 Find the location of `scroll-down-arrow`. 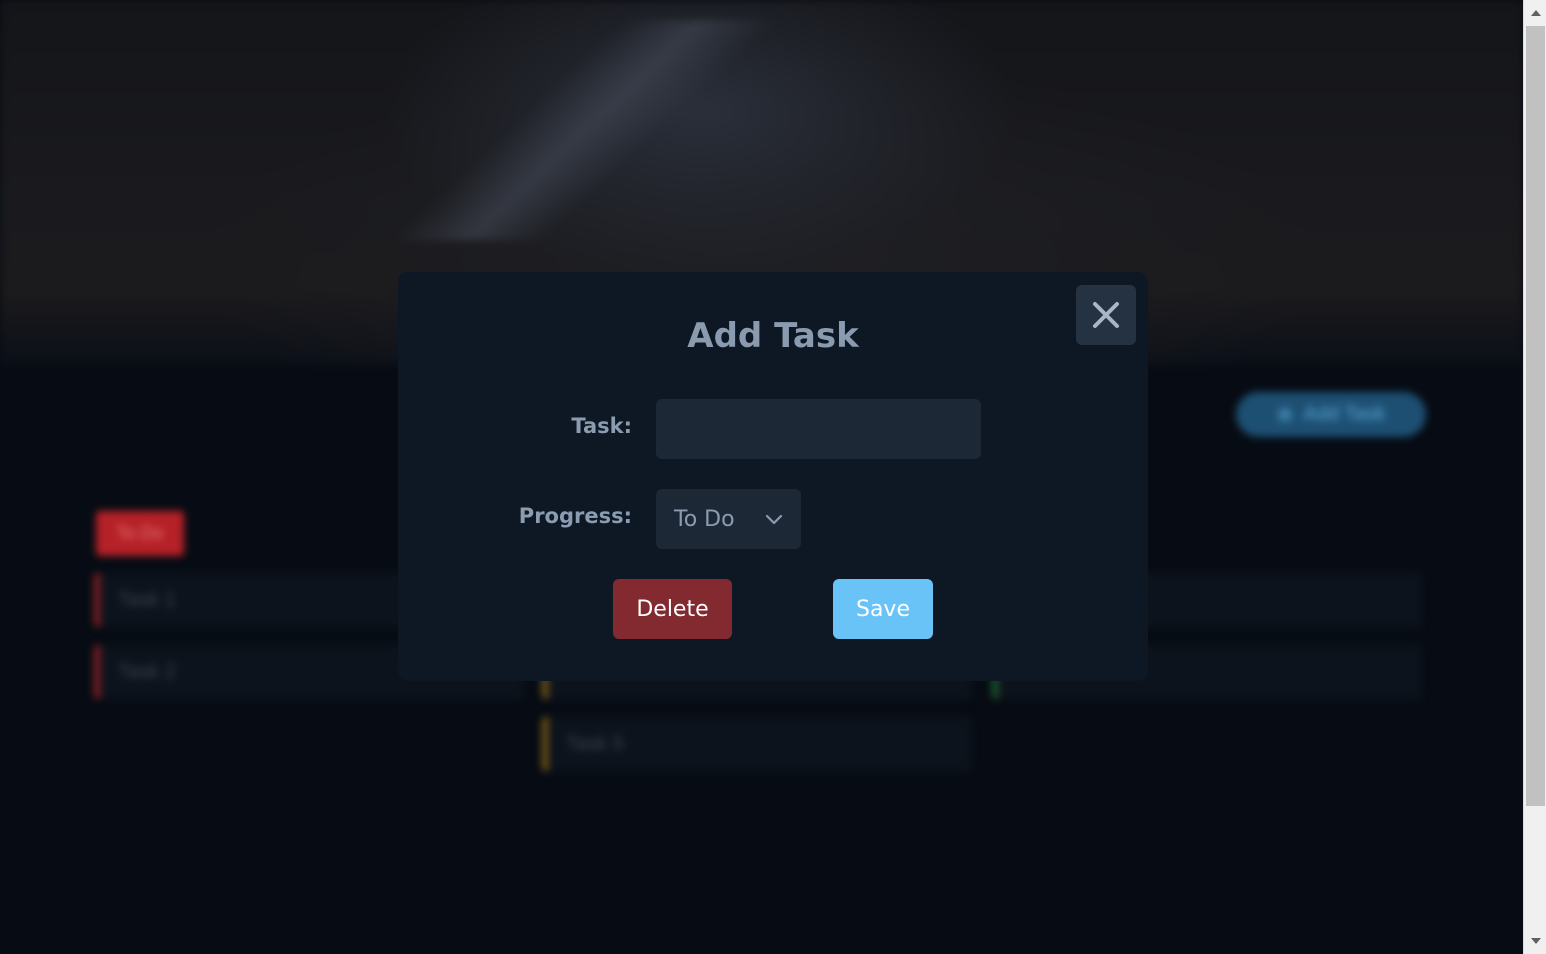

scroll-down-arrow is located at coordinates (1535, 941).